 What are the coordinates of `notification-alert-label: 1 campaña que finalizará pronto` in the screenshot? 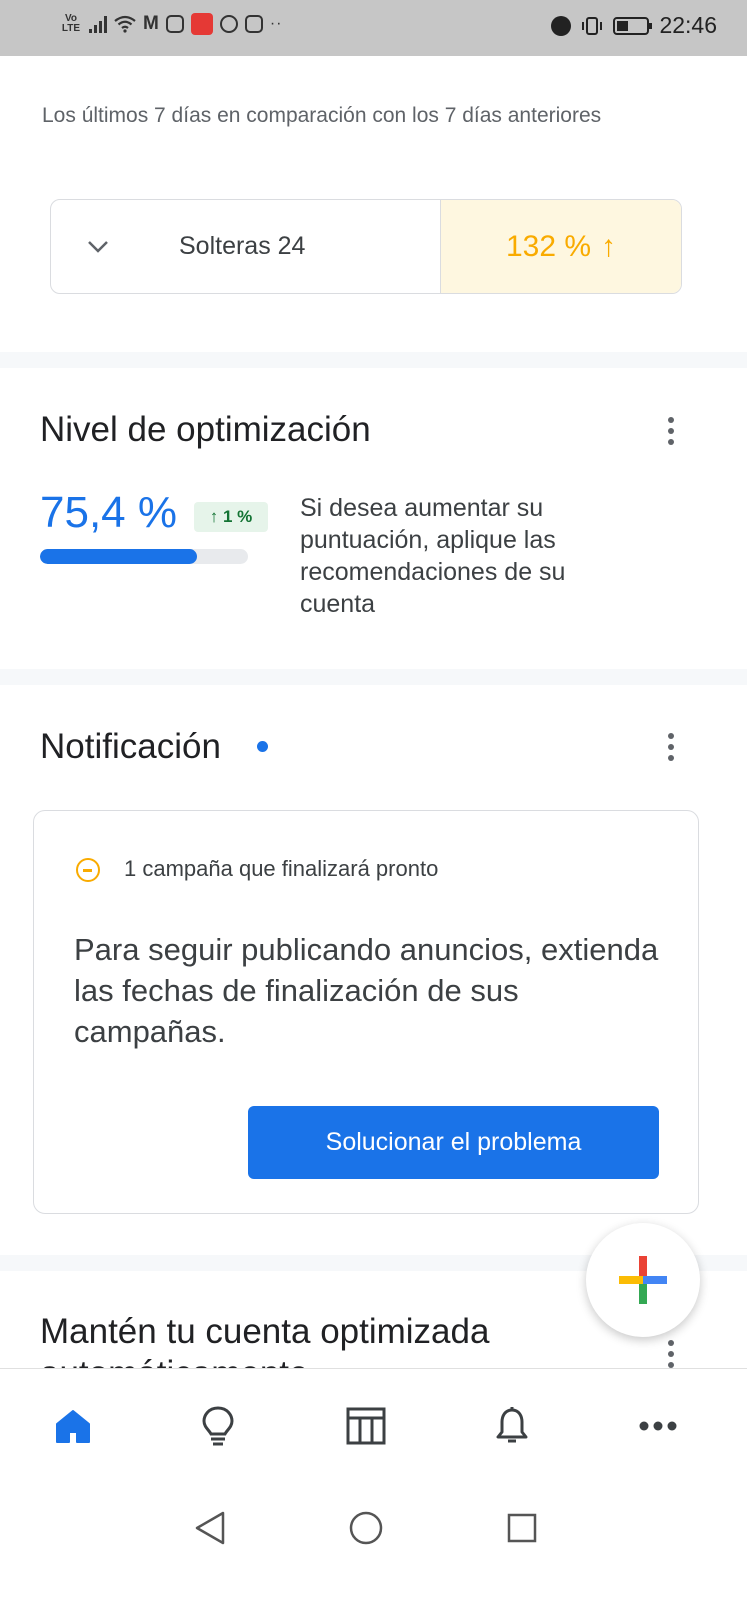 It's located at (281, 868).